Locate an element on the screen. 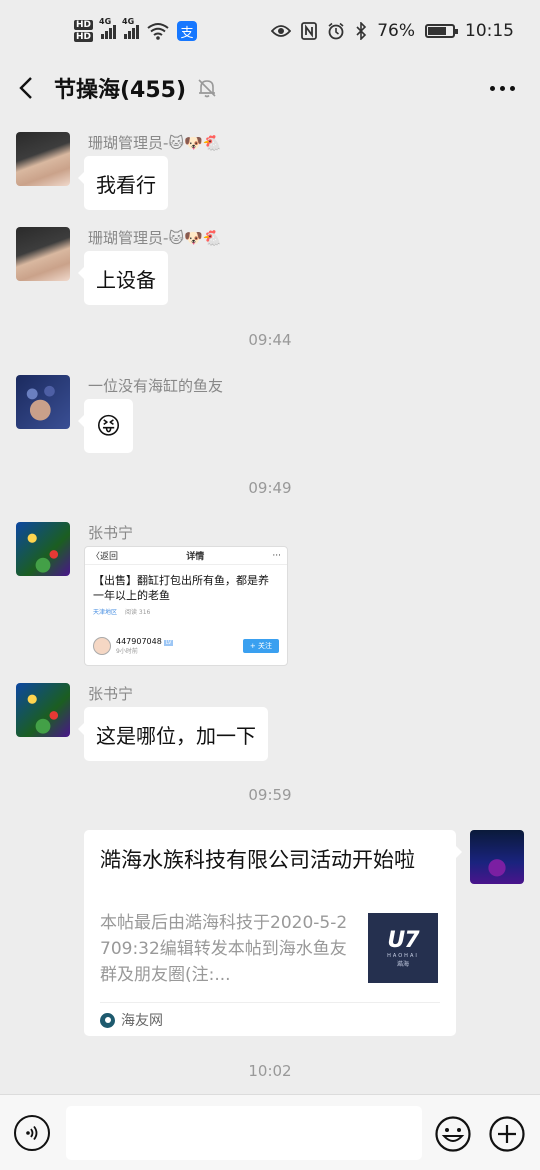 Image resolution: width=540 pixels, height=1170 pixels. back-button is located at coordinates (26, 88).